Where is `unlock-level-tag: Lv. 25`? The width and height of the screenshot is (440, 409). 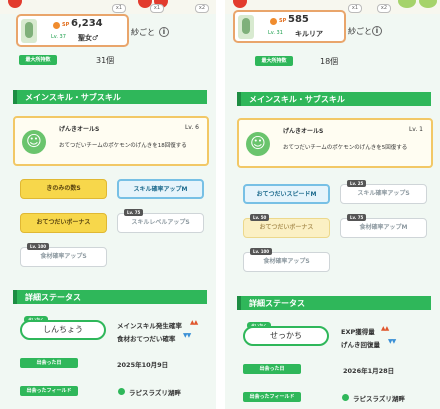
unlock-level-tag: Lv. 25 is located at coordinates (357, 183).